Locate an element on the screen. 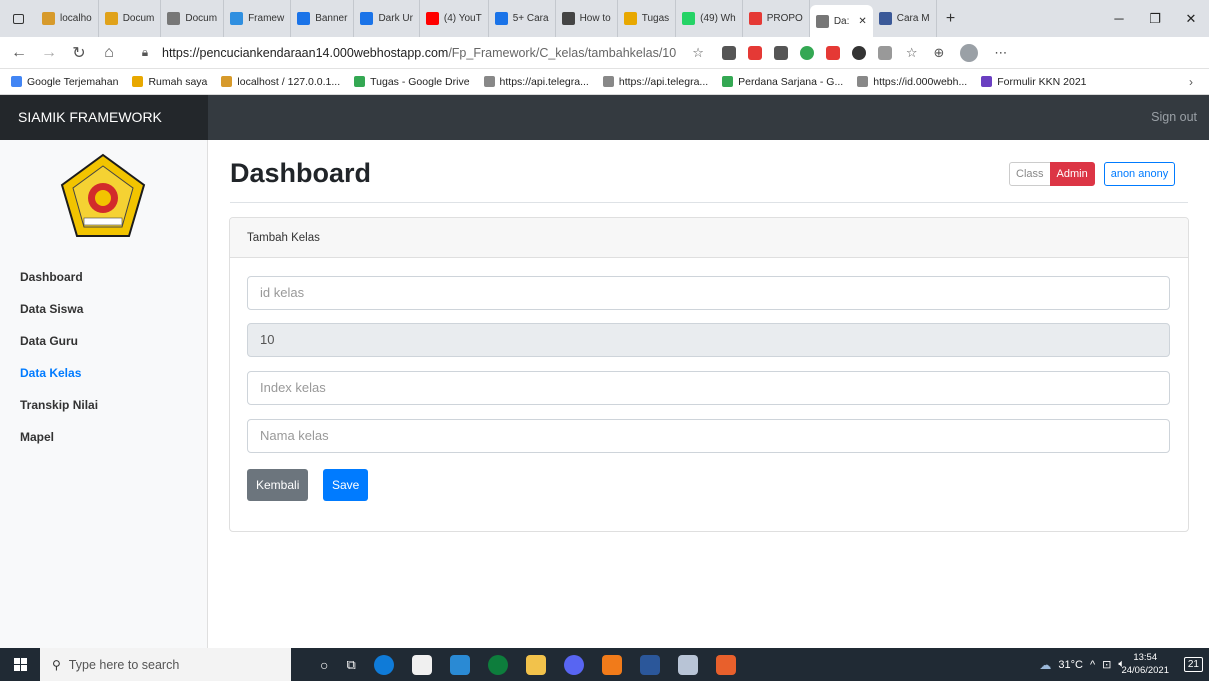 The image size is (1209, 681). weather-temp: 31°C is located at coordinates (1070, 665).